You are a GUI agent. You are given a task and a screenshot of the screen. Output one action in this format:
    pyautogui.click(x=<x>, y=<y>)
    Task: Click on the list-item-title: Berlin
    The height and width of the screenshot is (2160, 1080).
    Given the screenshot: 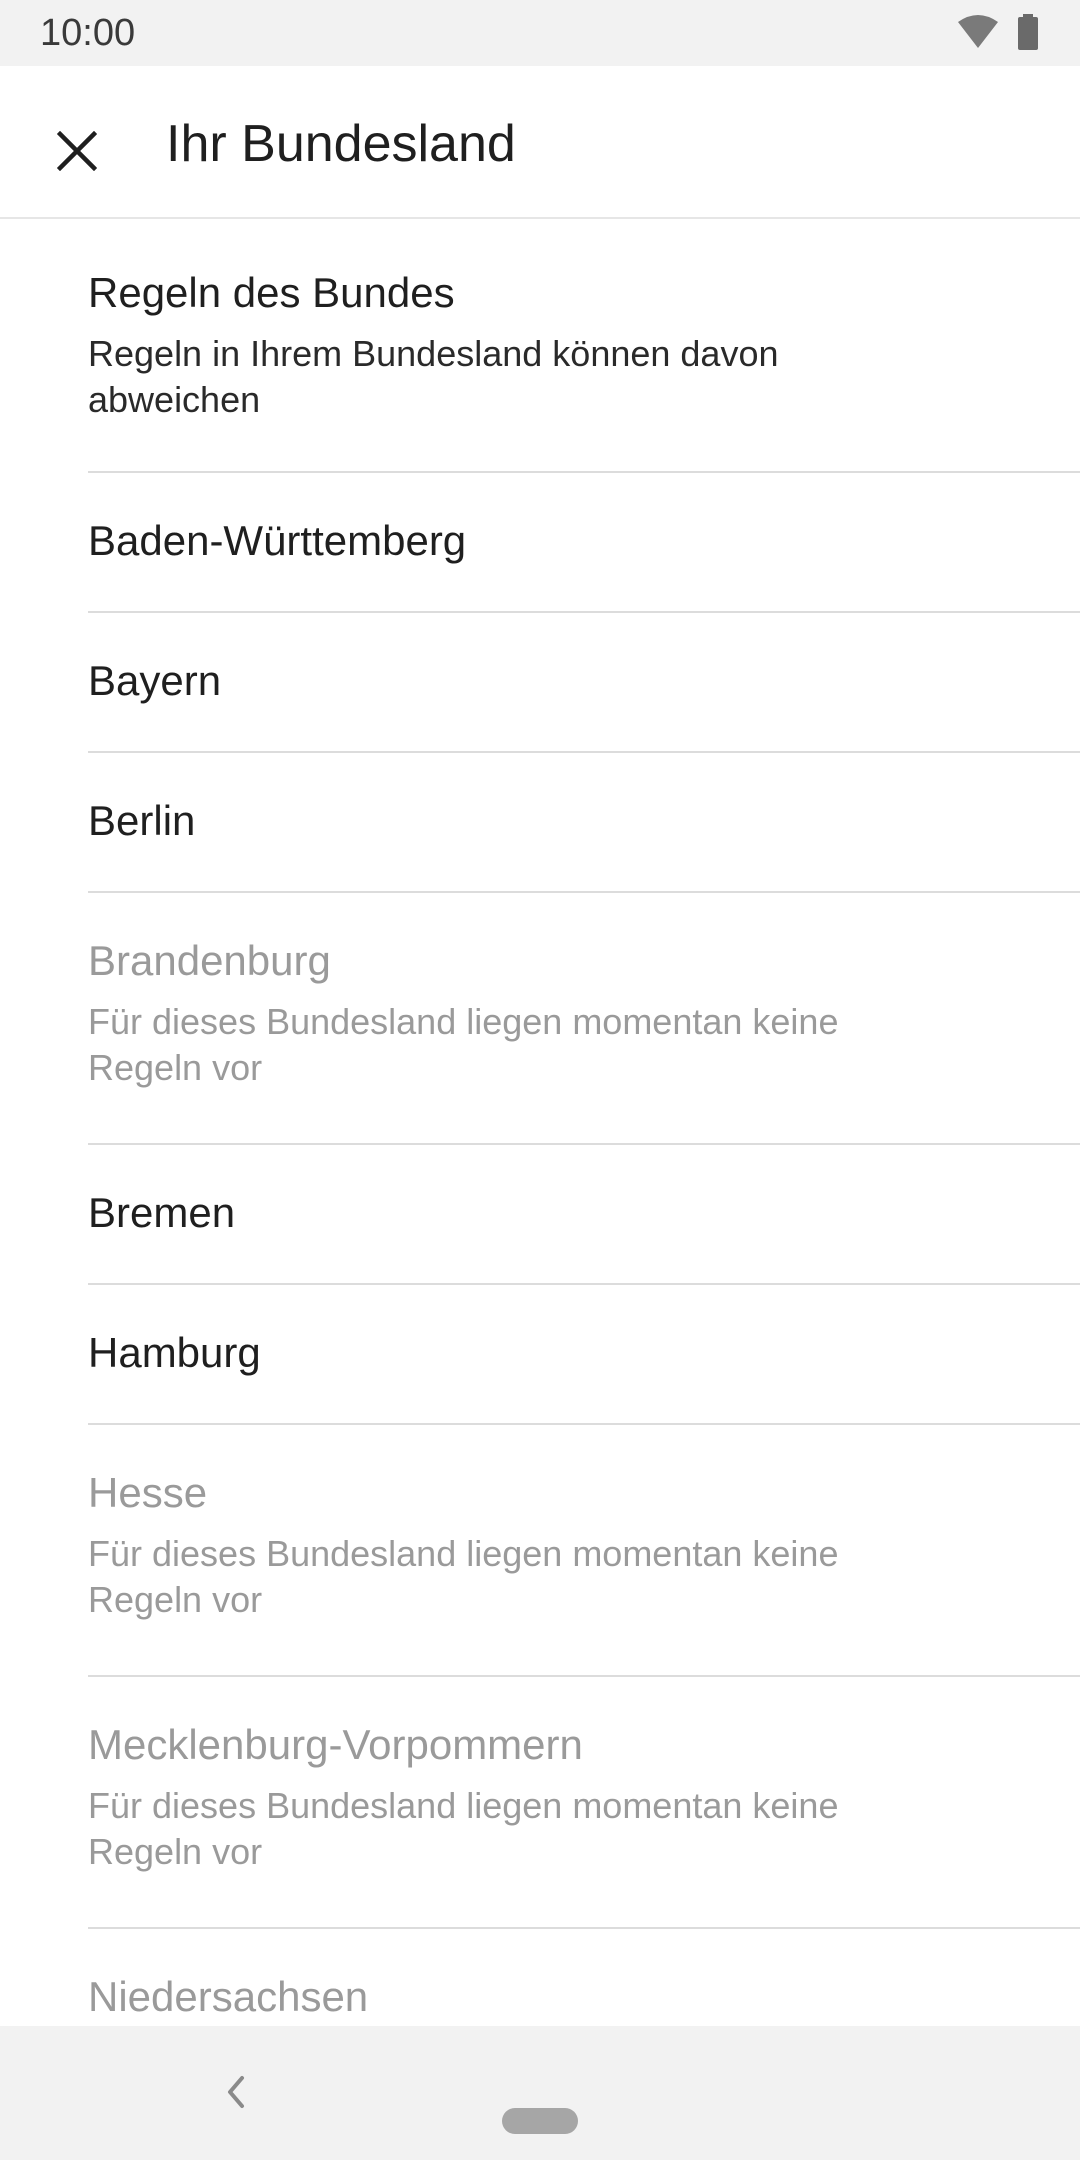 What is the action you would take?
    pyautogui.click(x=142, y=820)
    